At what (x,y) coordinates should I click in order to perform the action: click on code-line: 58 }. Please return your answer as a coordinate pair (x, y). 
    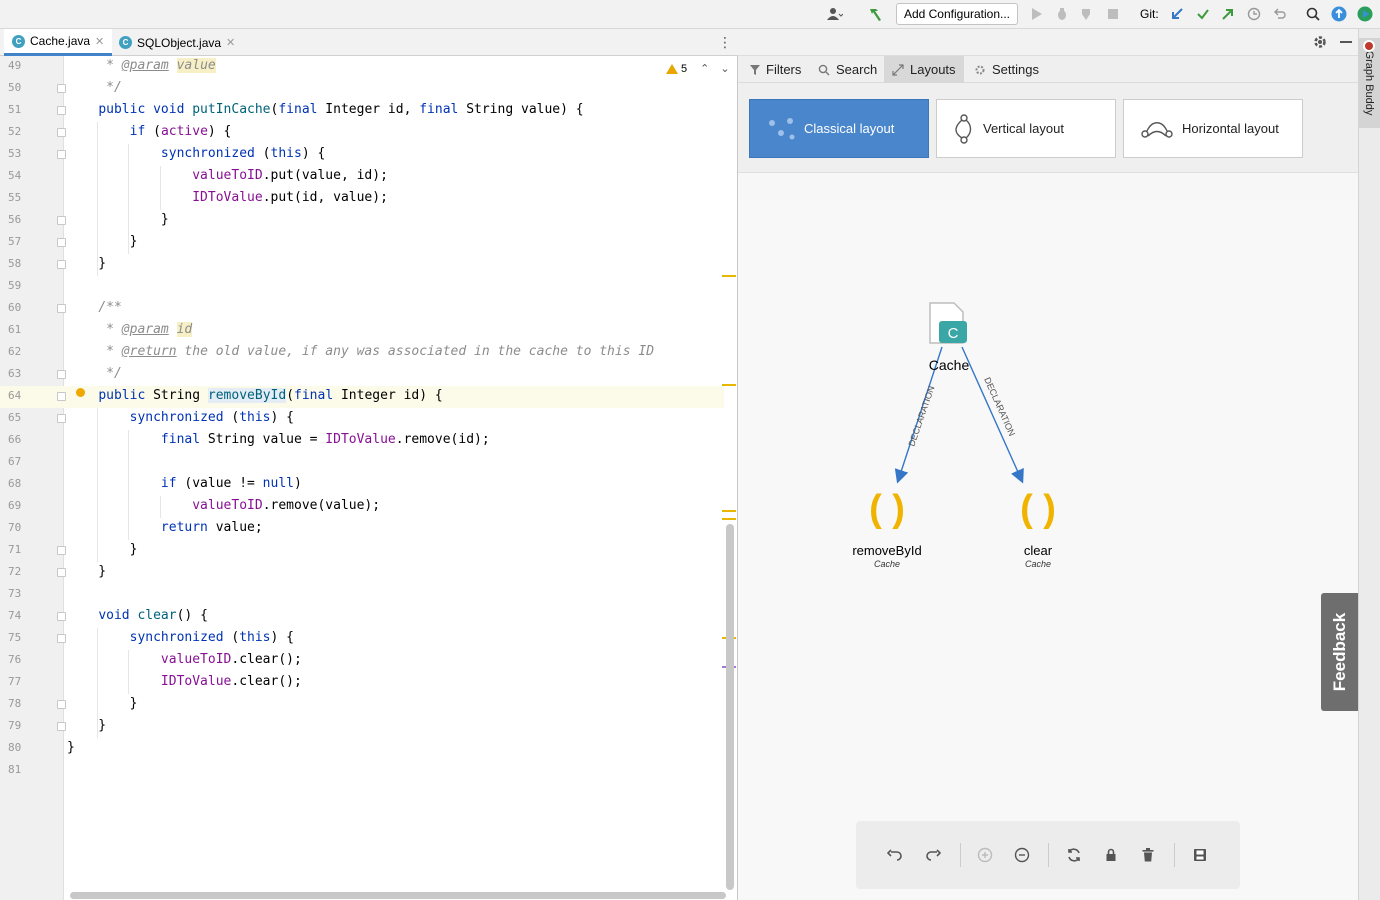
    Looking at the image, I should click on (362, 265).